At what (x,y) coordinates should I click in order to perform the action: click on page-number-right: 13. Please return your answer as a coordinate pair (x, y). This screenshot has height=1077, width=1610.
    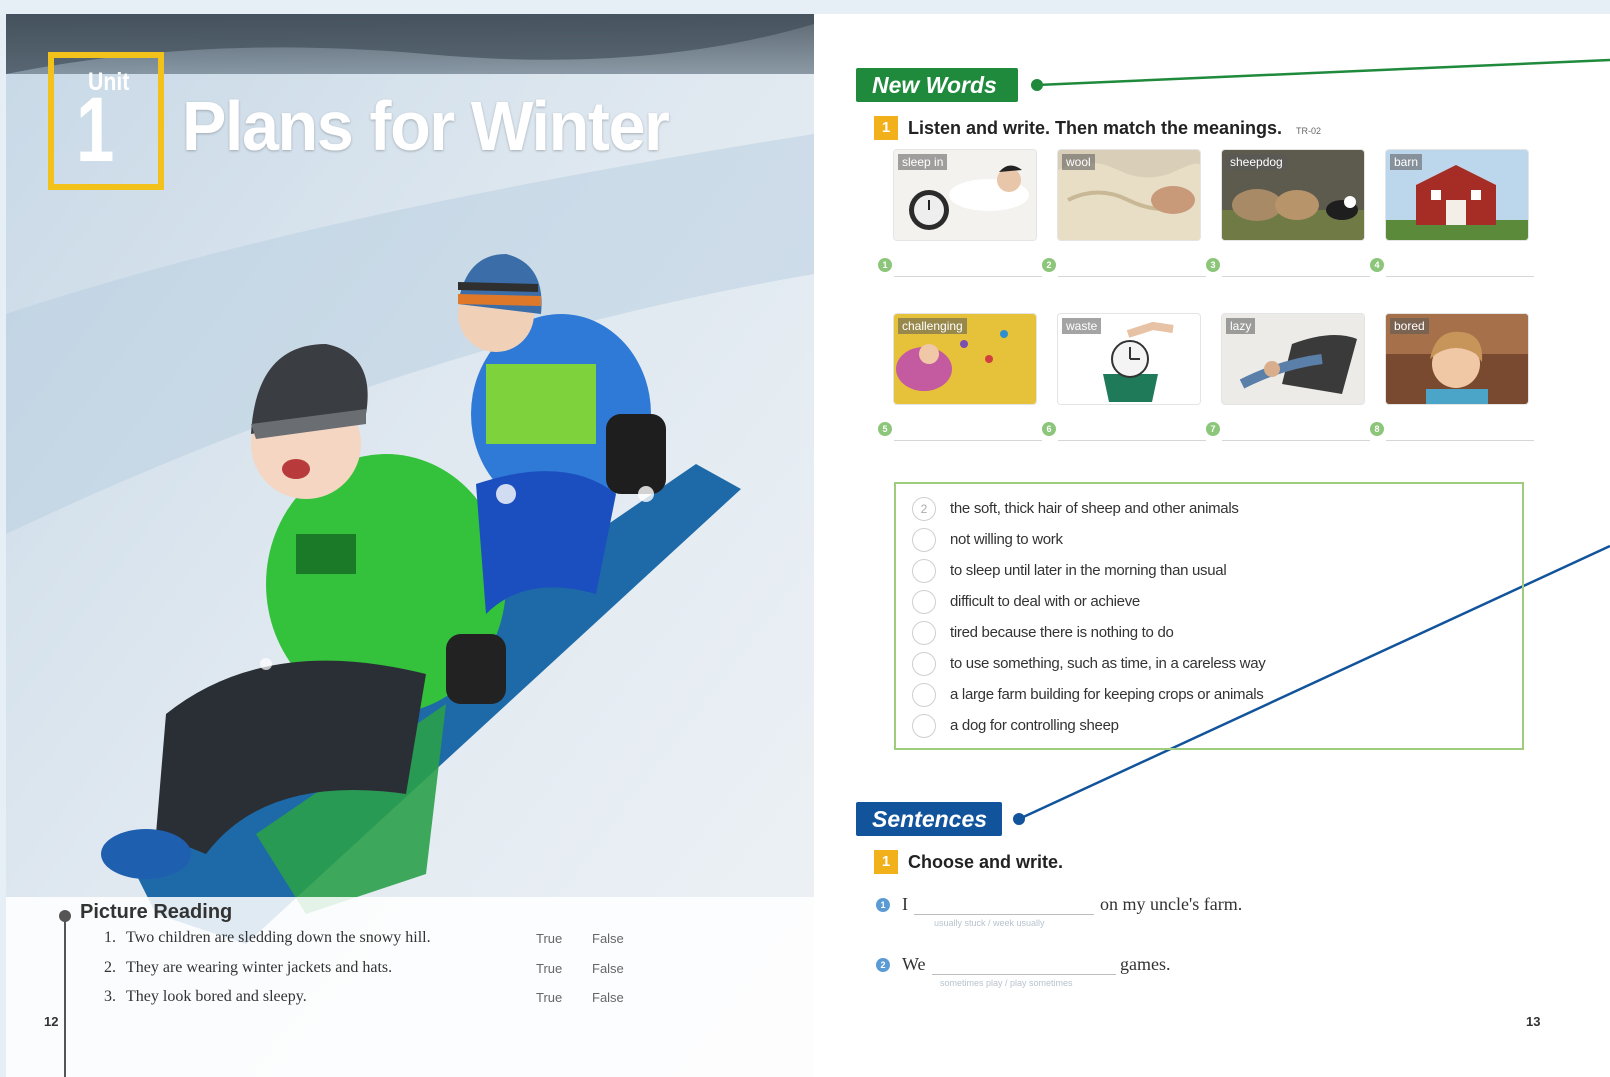
    Looking at the image, I should click on (1533, 1021).